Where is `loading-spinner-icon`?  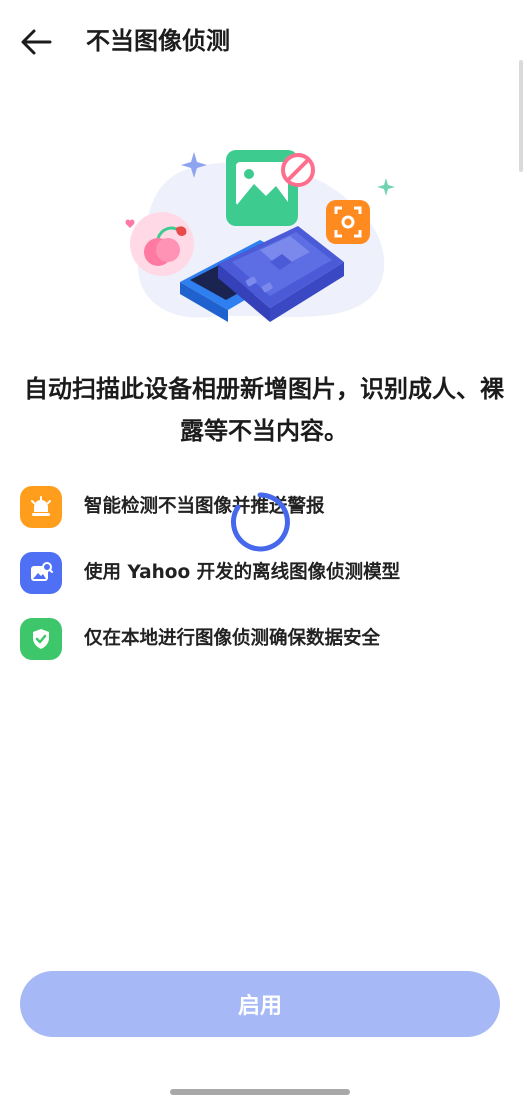
loading-spinner-icon is located at coordinates (260, 522).